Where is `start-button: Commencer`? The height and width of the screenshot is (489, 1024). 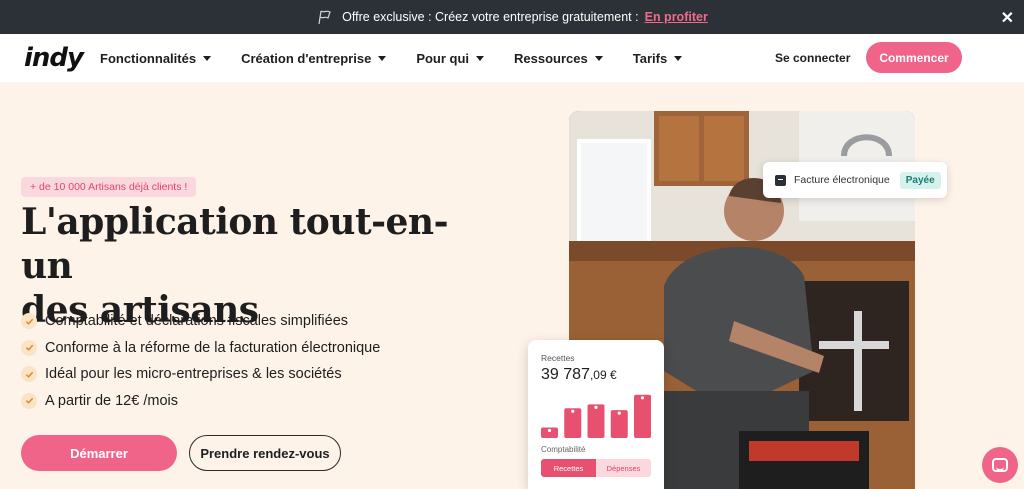 start-button: Commencer is located at coordinates (914, 57).